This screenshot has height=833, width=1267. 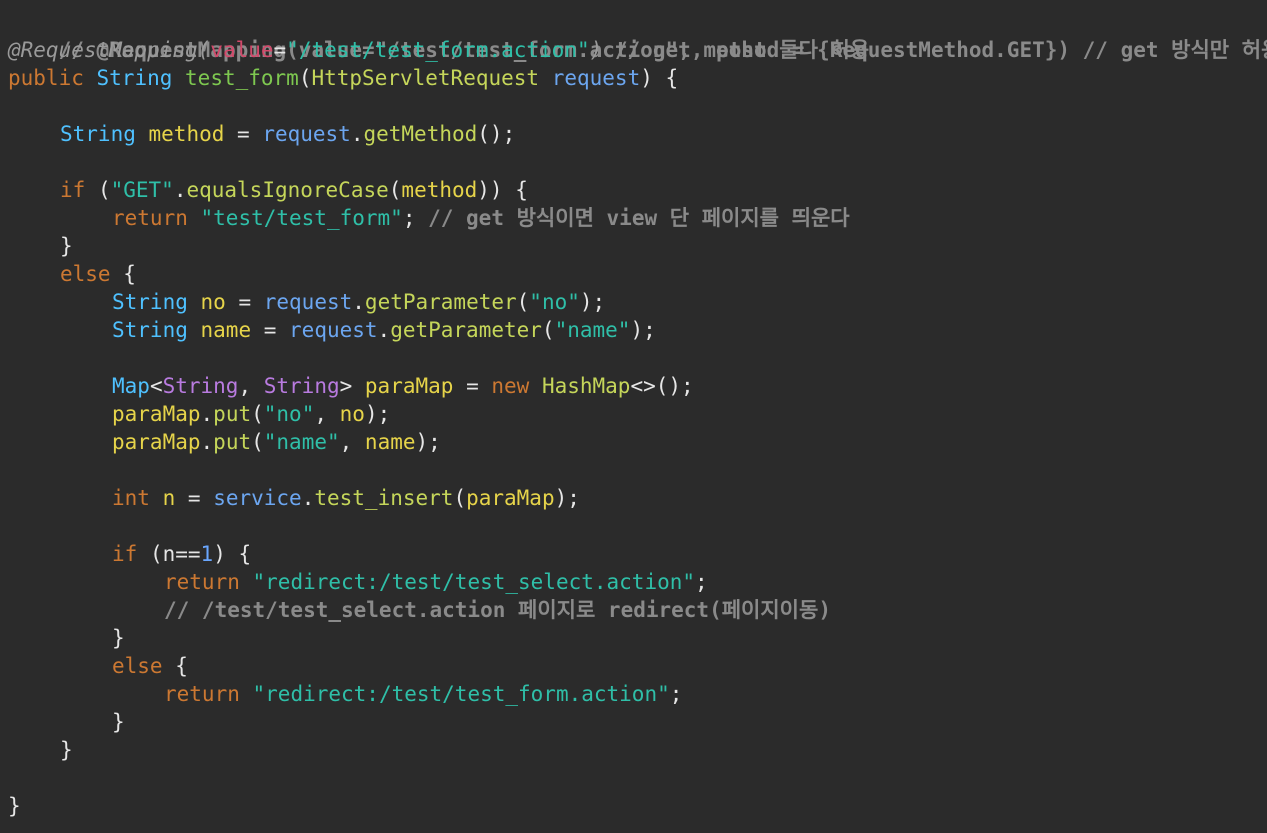 I want to click on code-line-11: String no = request.getParameter("no");, so click(x=358, y=302).